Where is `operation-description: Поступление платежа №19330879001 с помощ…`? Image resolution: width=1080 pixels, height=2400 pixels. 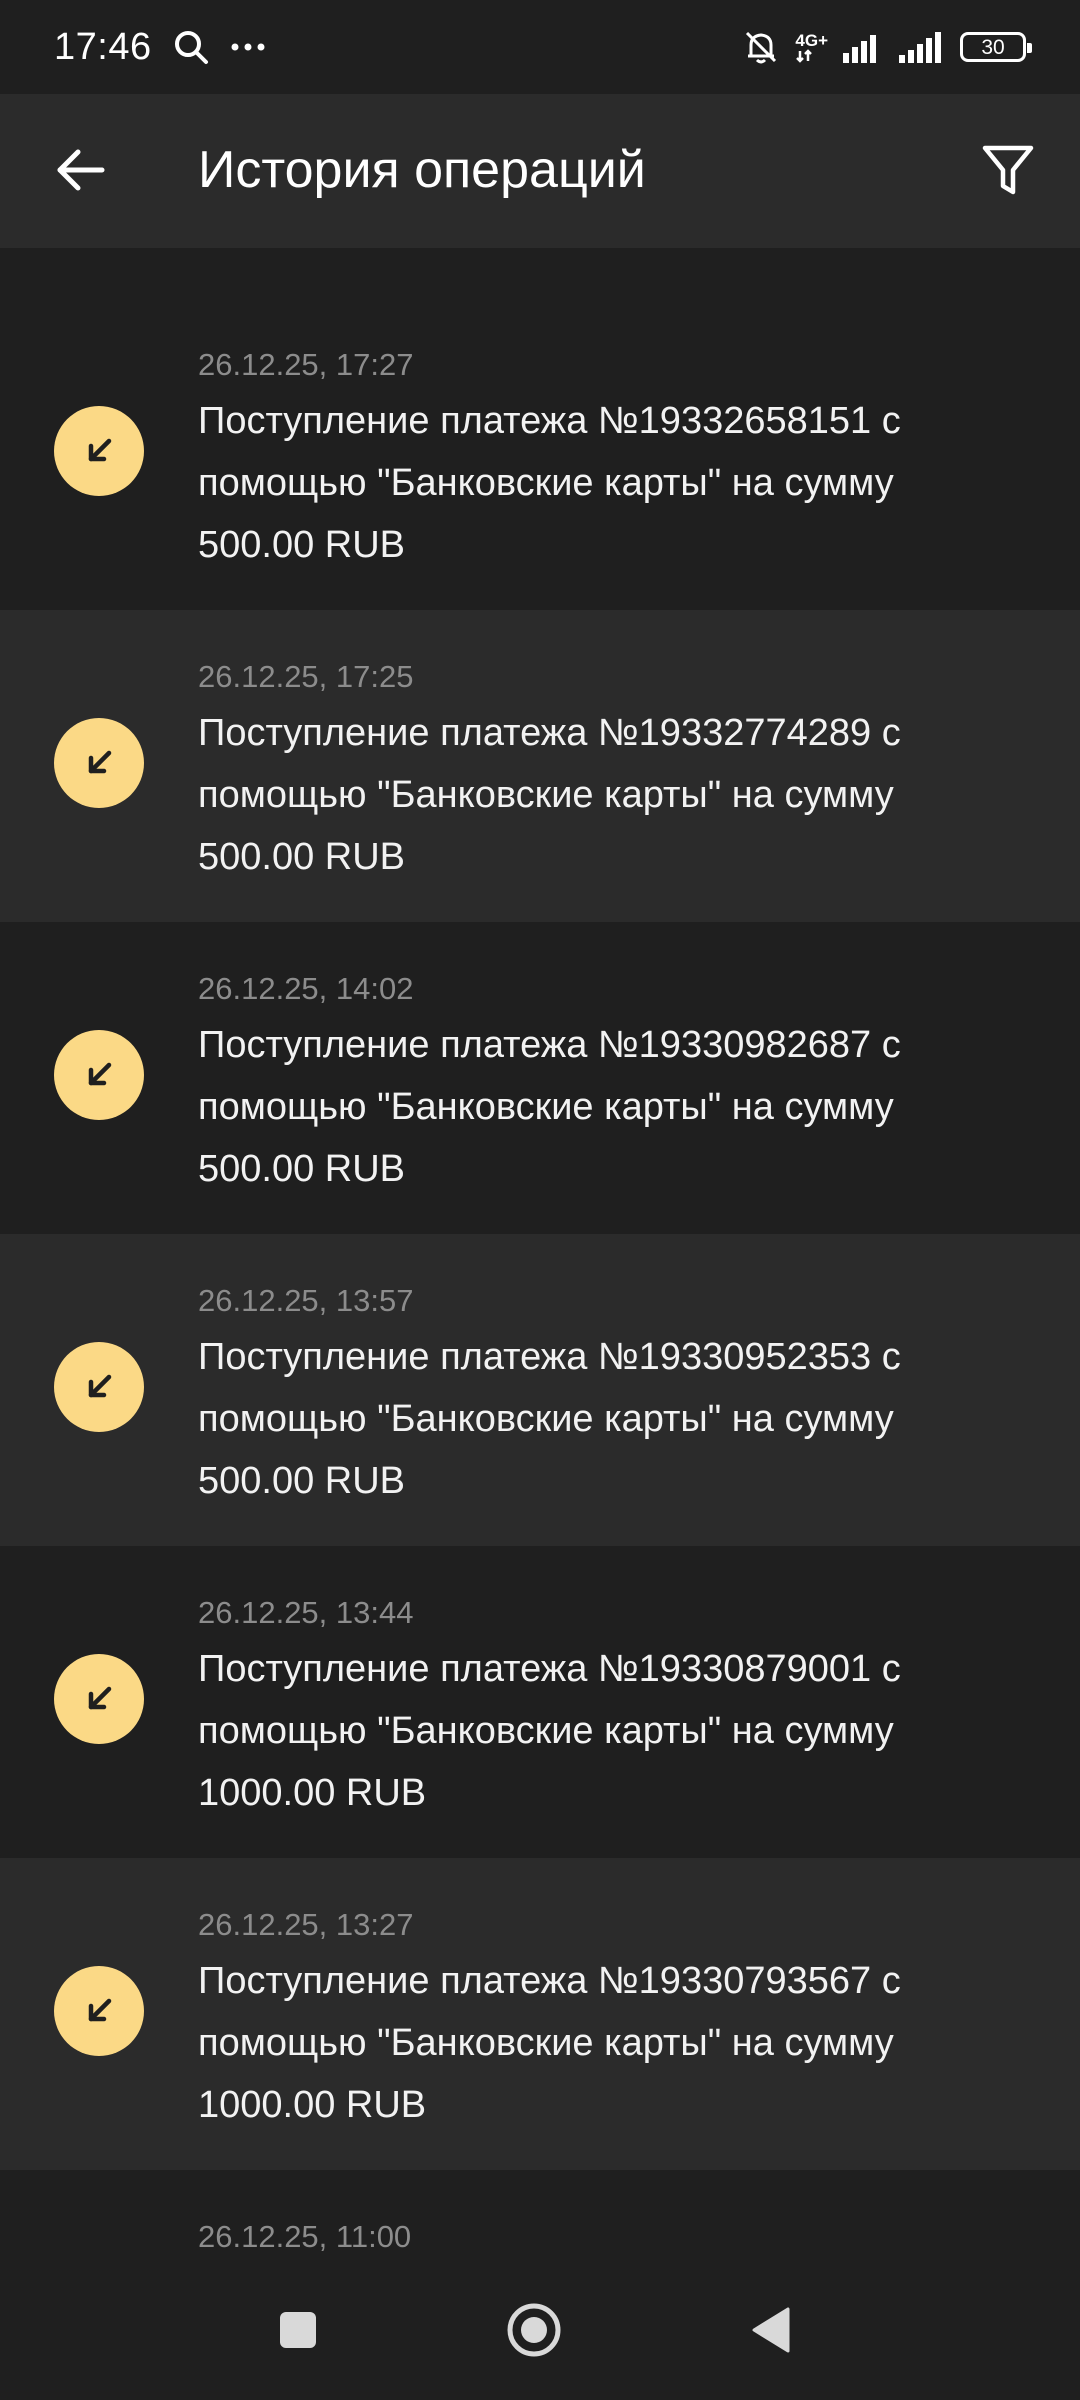
operation-description: Поступление платежа №19330879001 с помощ… is located at coordinates (549, 1731).